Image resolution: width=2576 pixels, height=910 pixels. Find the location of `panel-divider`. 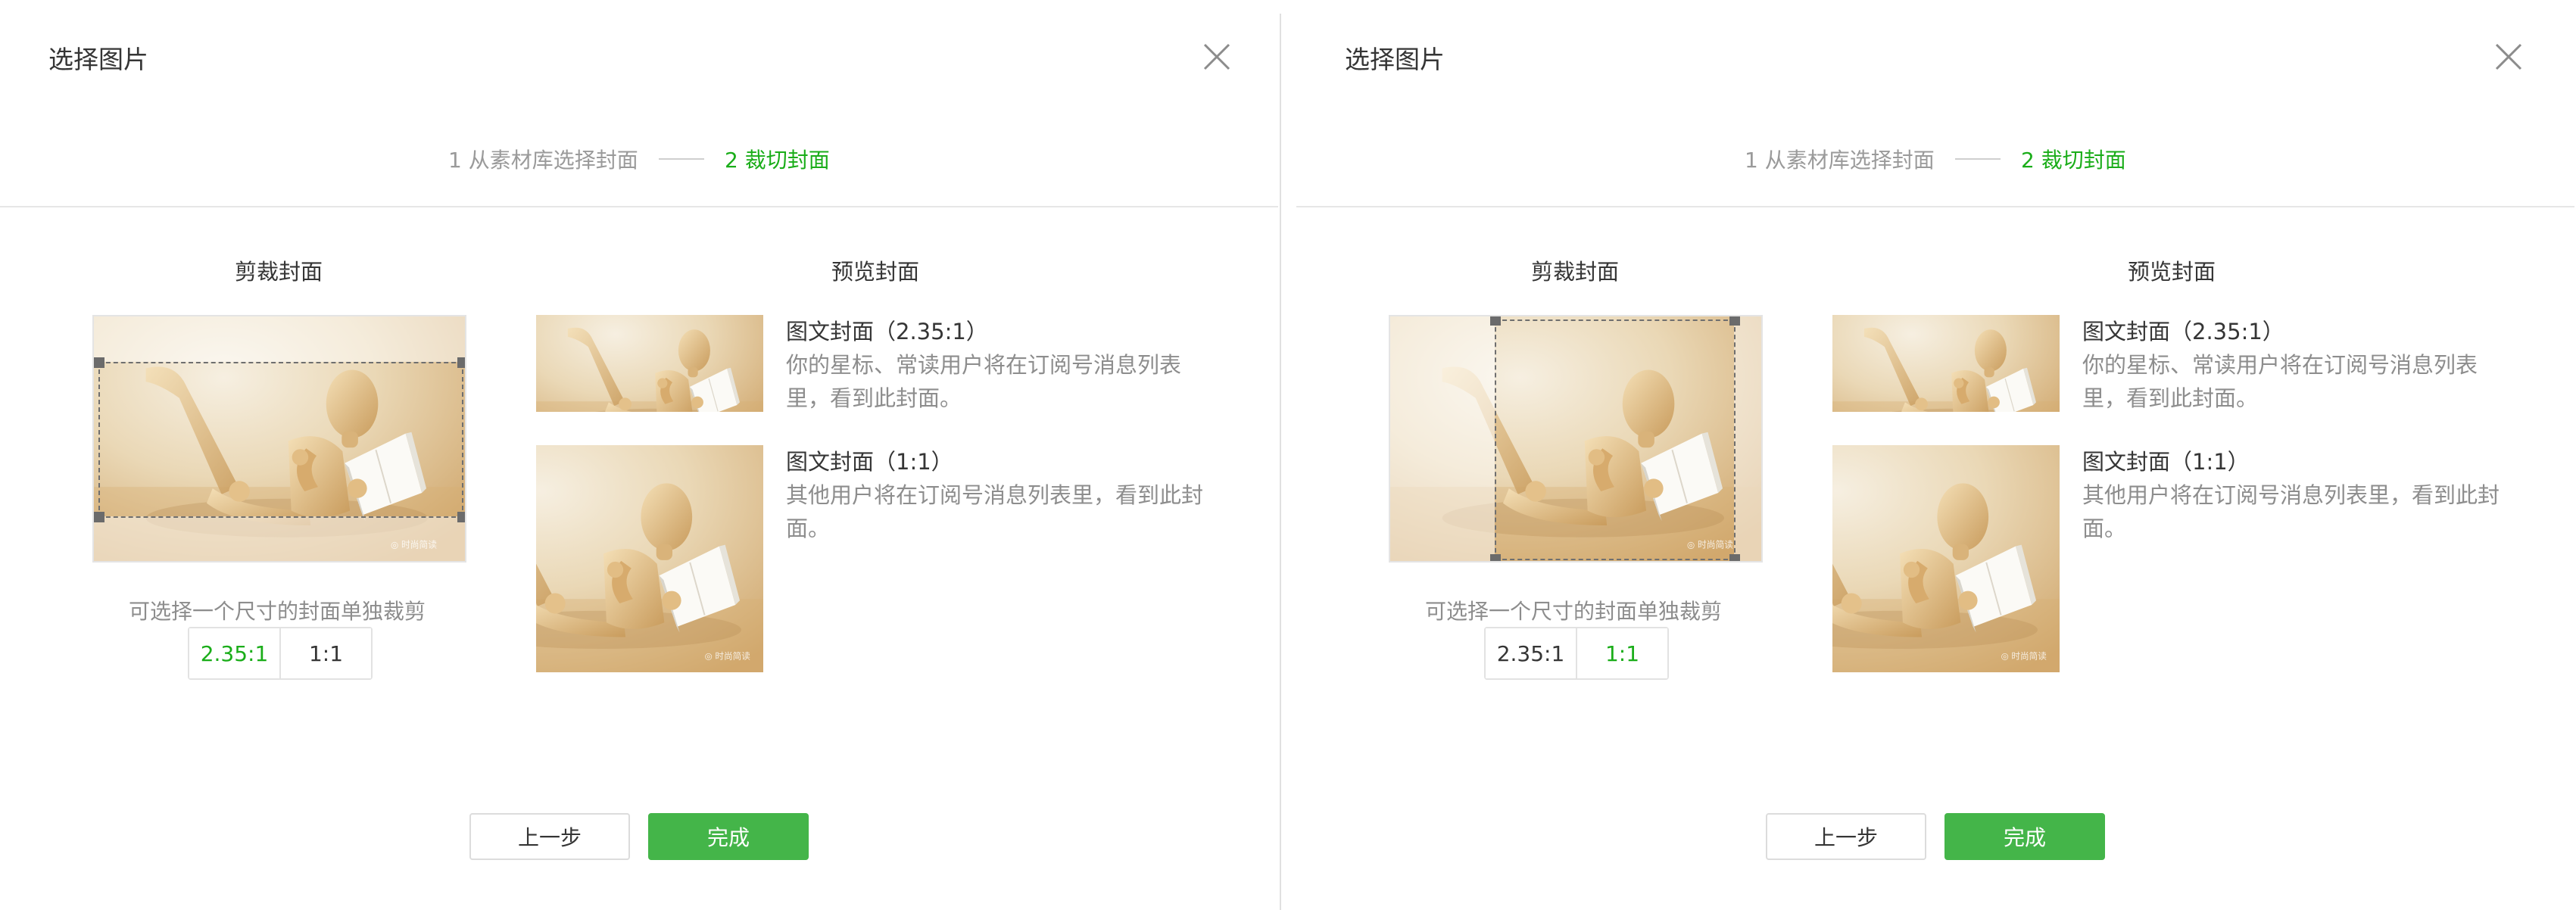

panel-divider is located at coordinates (1280, 462).